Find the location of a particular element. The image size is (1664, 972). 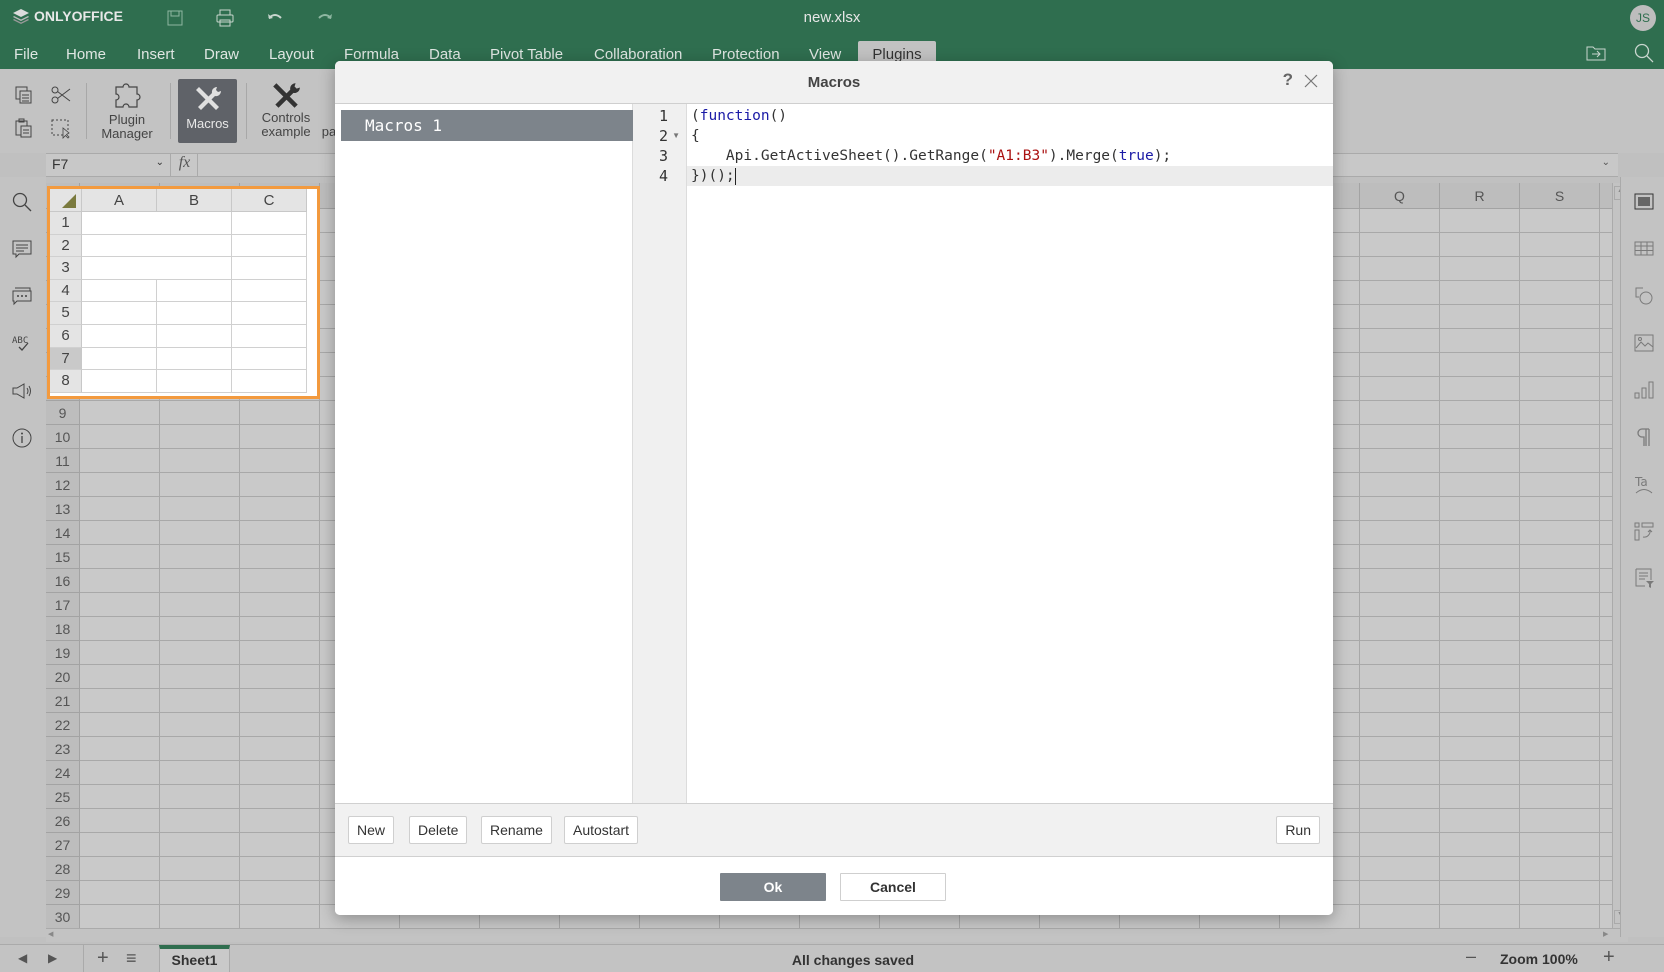

feedback-megaphone-icon is located at coordinates (22, 391).